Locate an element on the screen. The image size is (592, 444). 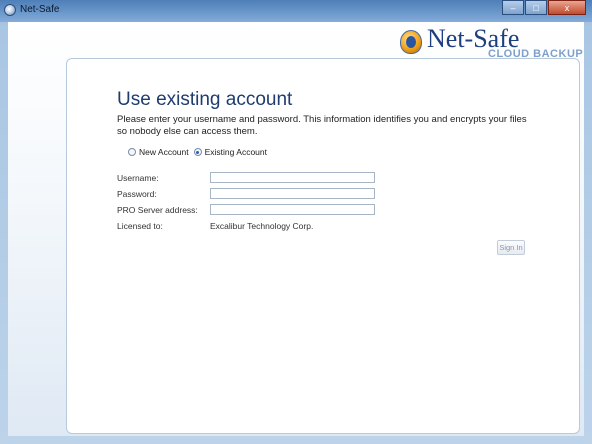
page-title: Use existing account is located at coordinates (205, 99).